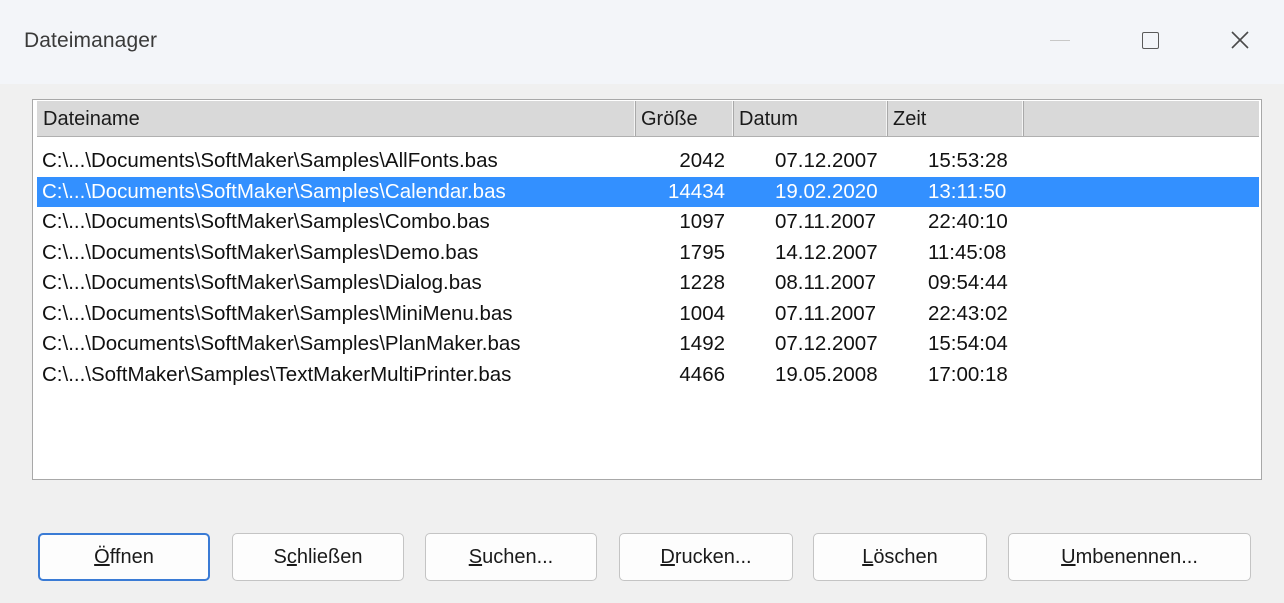  What do you see at coordinates (968, 160) in the screenshot?
I see `file-time: 15:53:28` at bounding box center [968, 160].